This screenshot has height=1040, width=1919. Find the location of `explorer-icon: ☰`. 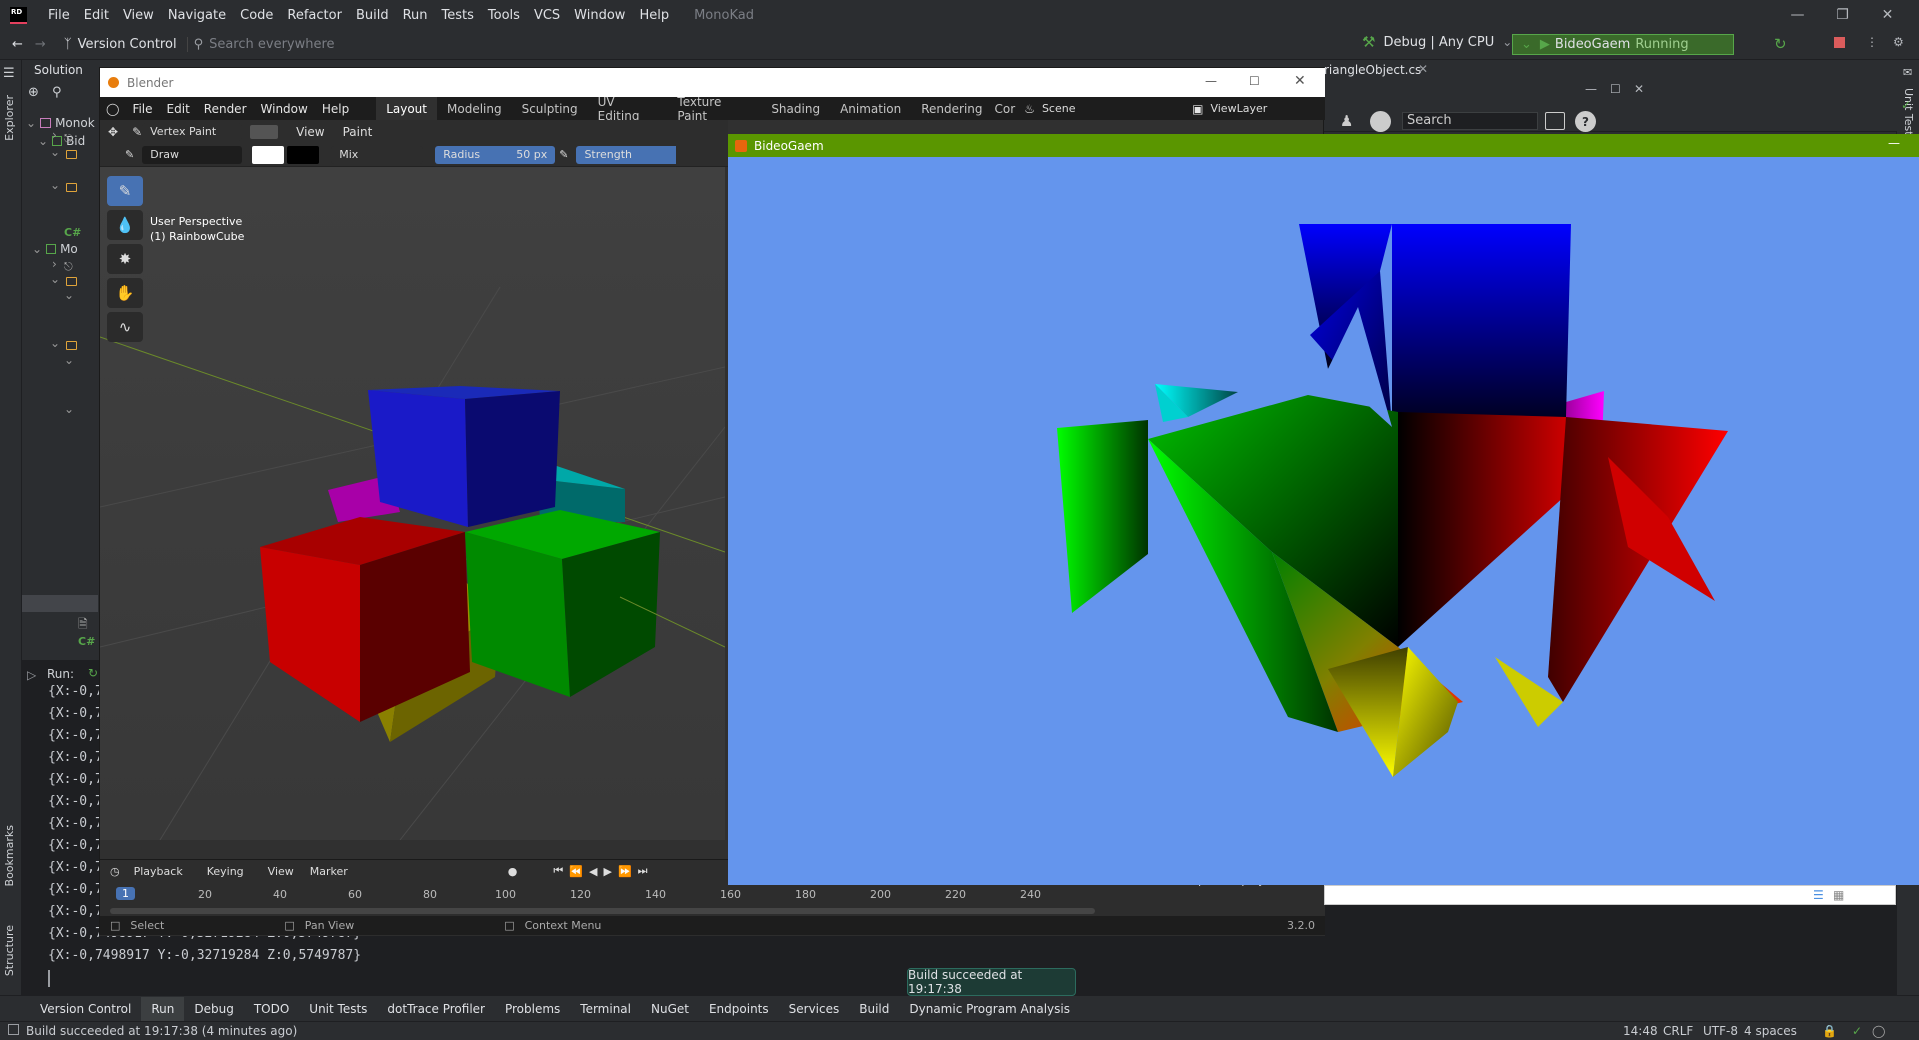

explorer-icon: ☰ is located at coordinates (9, 73).